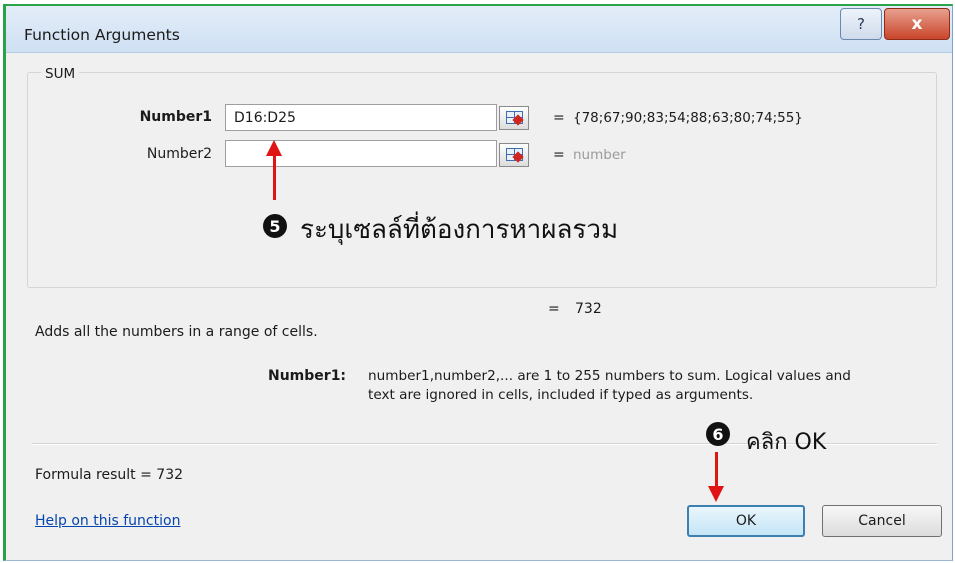 The width and height of the screenshot is (955, 563). What do you see at coordinates (882, 521) in the screenshot?
I see `cancel-button: Cancel` at bounding box center [882, 521].